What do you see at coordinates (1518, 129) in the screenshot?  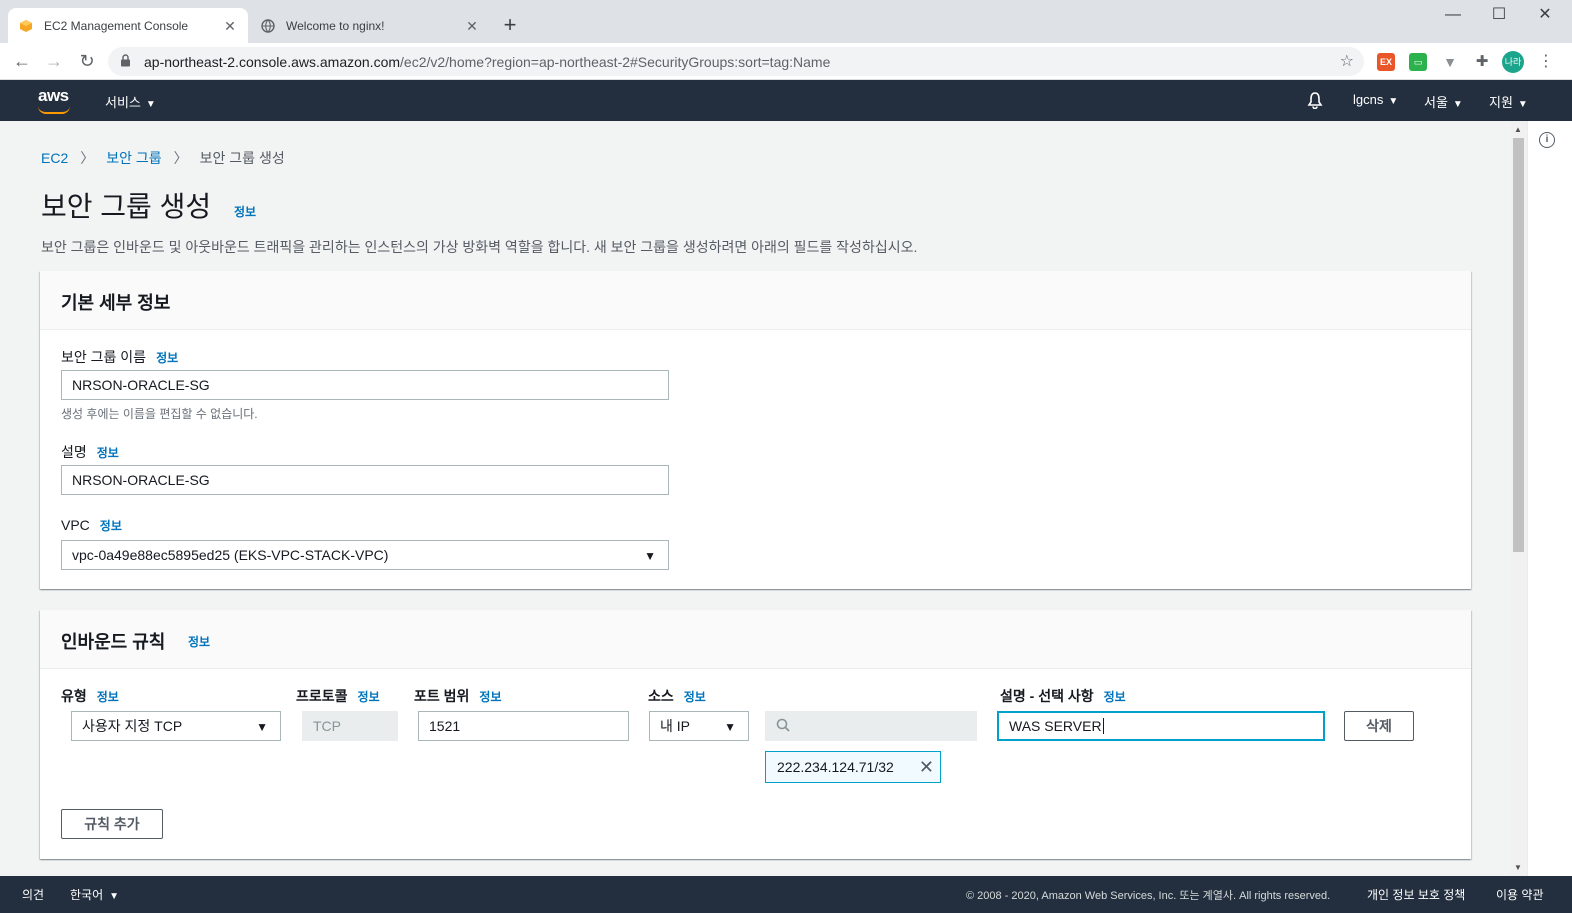 I see `scroll-up-icon: ▲` at bounding box center [1518, 129].